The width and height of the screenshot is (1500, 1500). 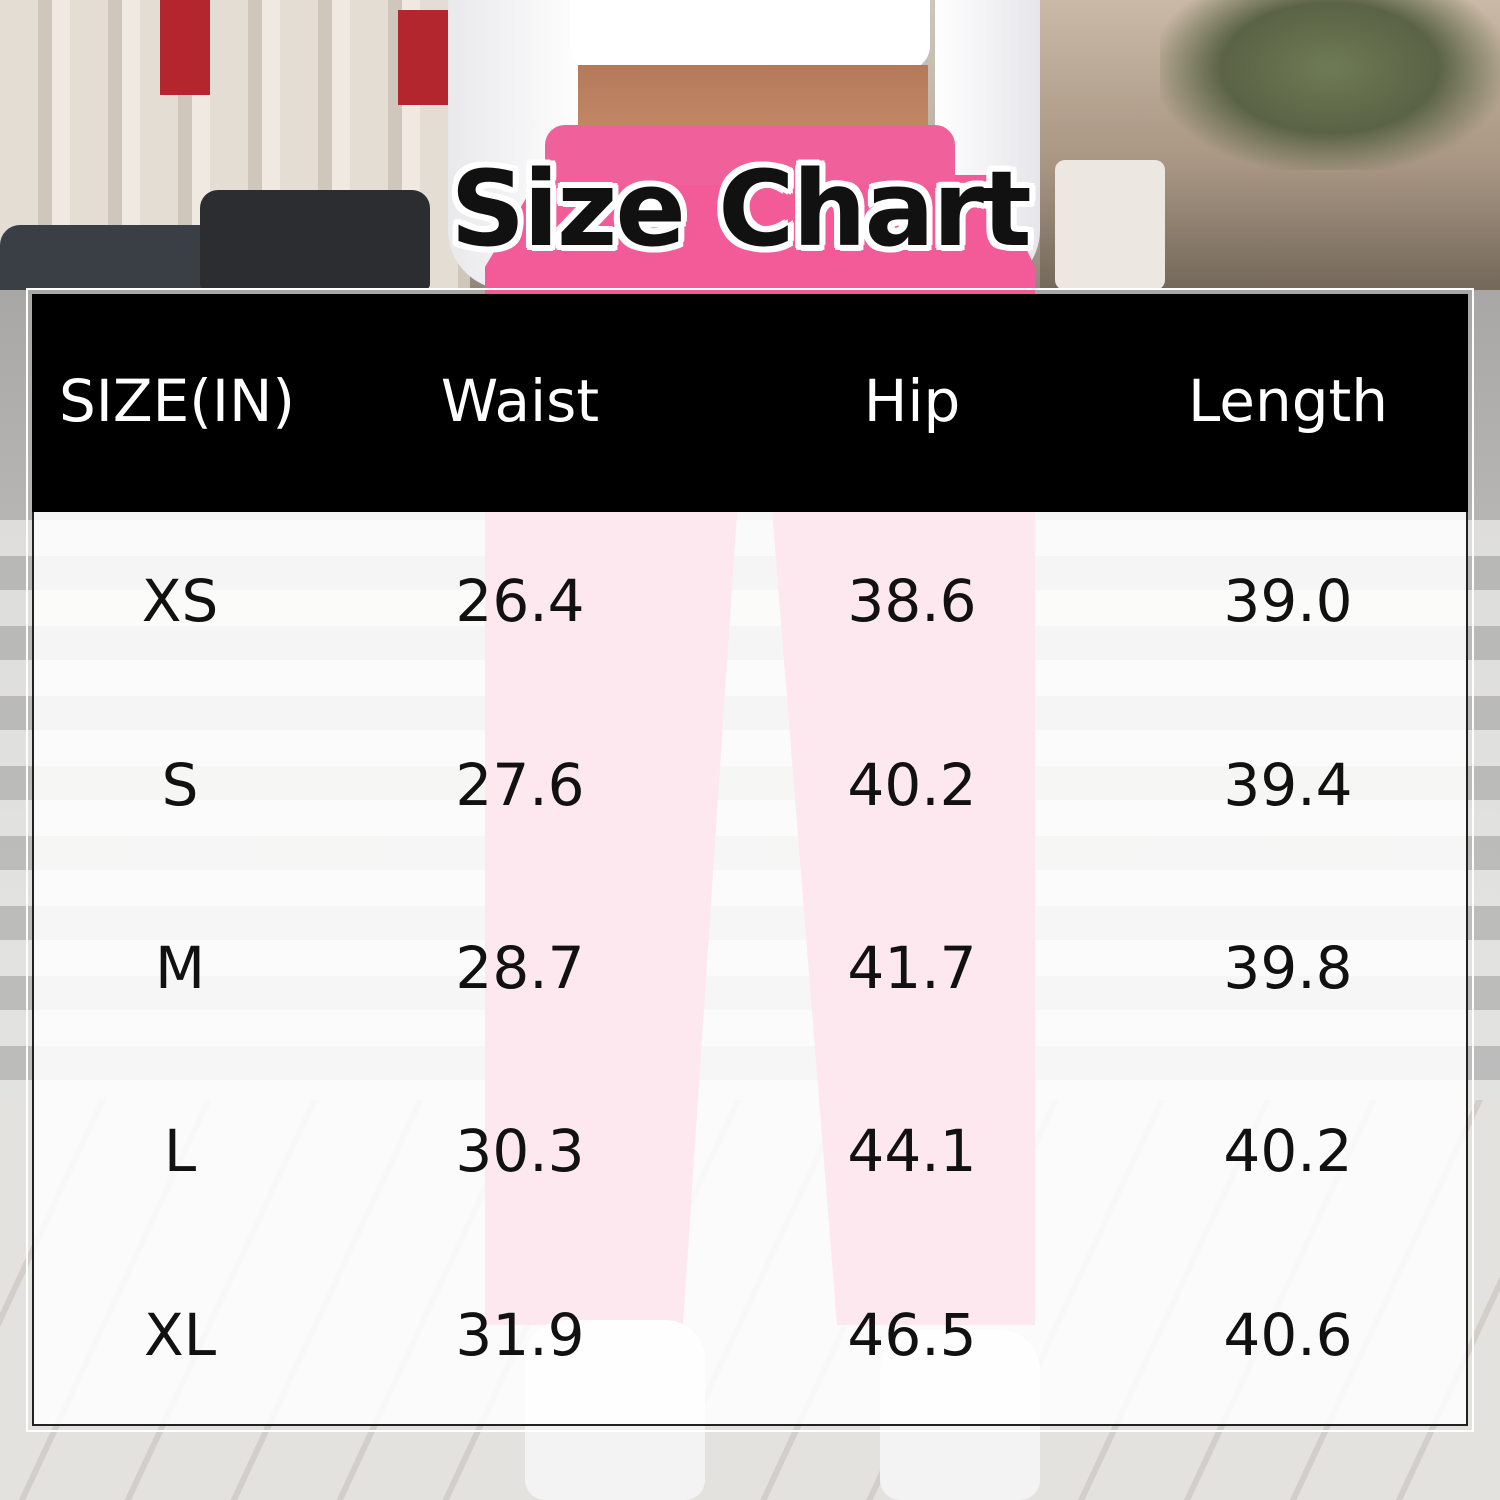 What do you see at coordinates (1288, 968) in the screenshot?
I see `length-cell: 39.8` at bounding box center [1288, 968].